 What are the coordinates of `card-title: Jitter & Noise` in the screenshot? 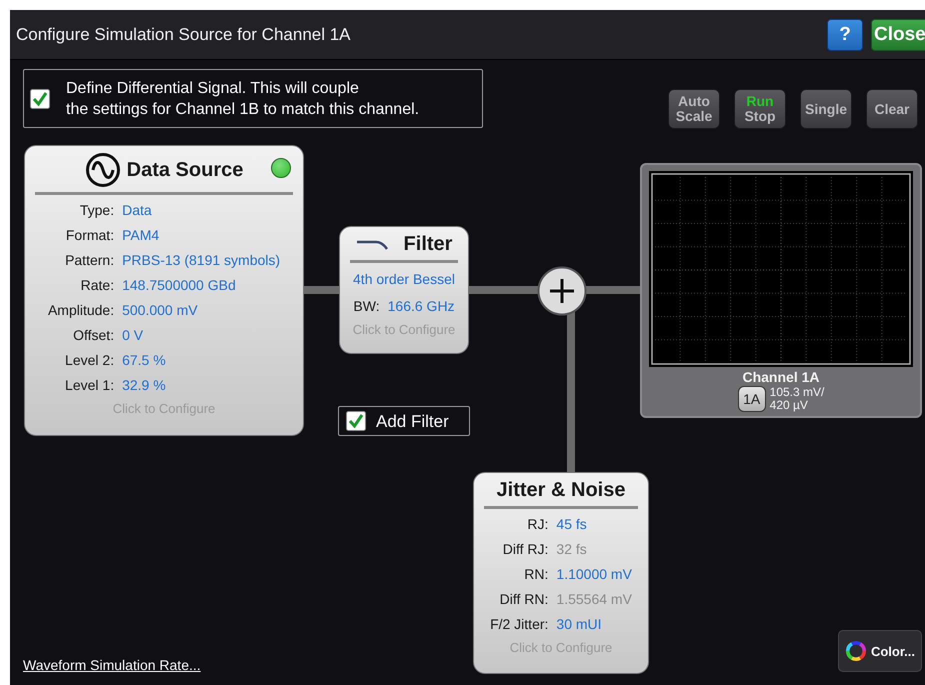 It's located at (561, 490).